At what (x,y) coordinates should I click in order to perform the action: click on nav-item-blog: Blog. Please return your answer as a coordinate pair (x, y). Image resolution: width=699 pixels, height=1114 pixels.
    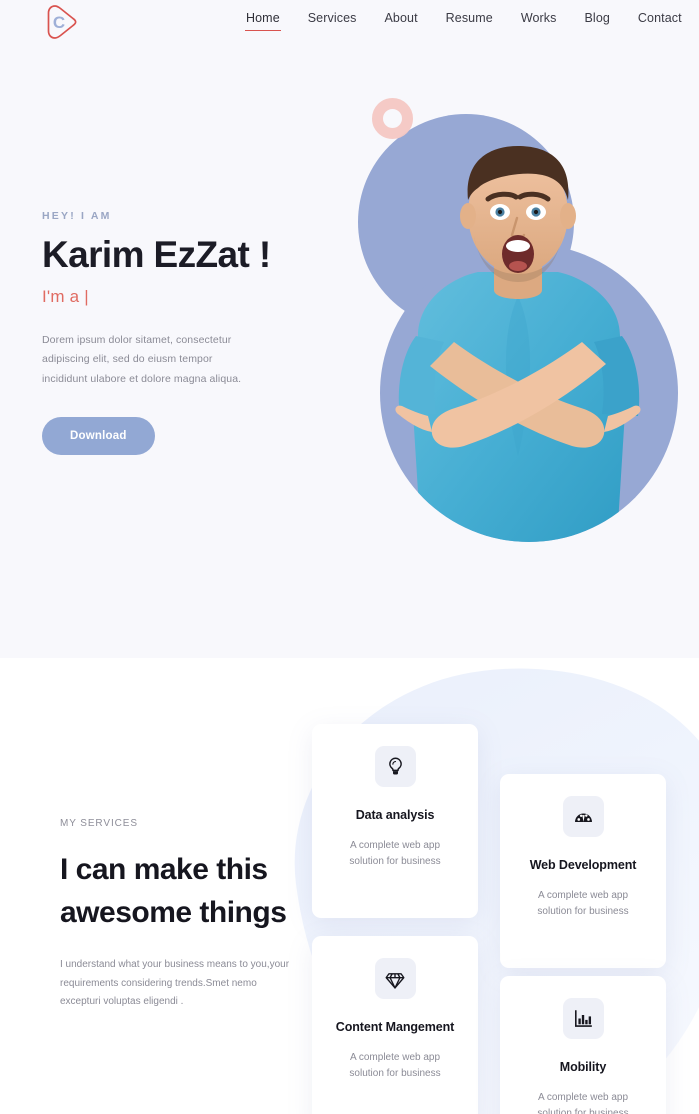
    Looking at the image, I should click on (597, 21).